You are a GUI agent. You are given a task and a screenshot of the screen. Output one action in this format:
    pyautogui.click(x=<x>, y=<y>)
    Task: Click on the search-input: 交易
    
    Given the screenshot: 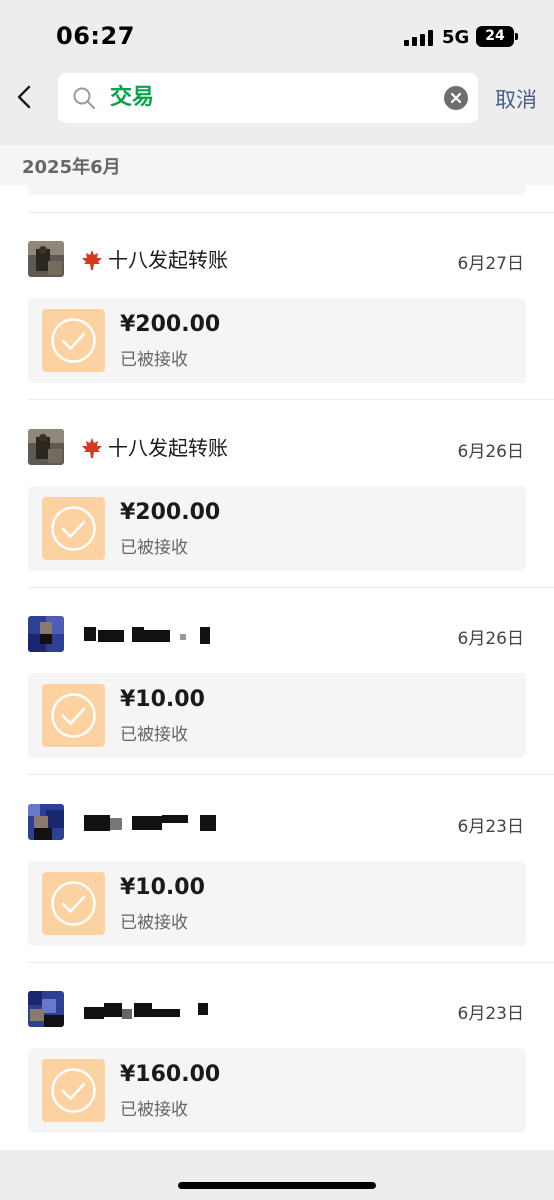 What is the action you would take?
    pyautogui.click(x=132, y=98)
    